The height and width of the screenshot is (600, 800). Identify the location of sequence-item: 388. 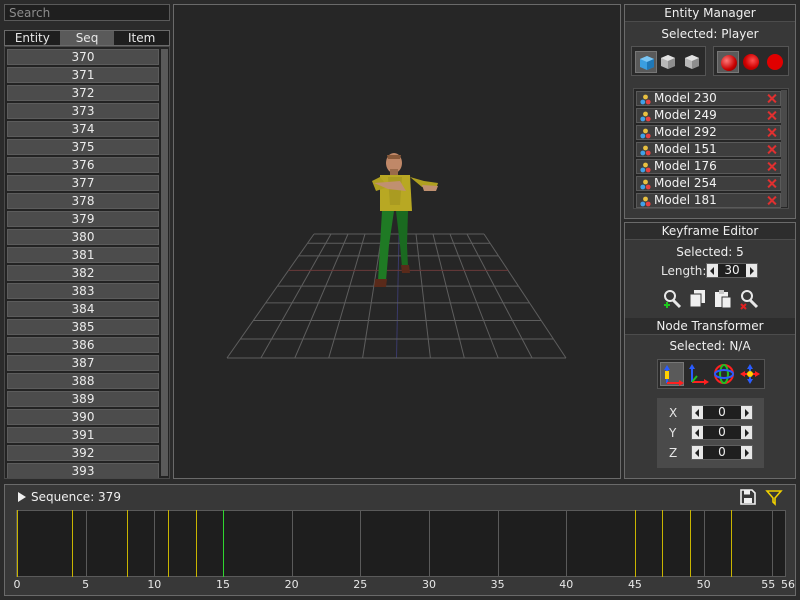
(83, 381).